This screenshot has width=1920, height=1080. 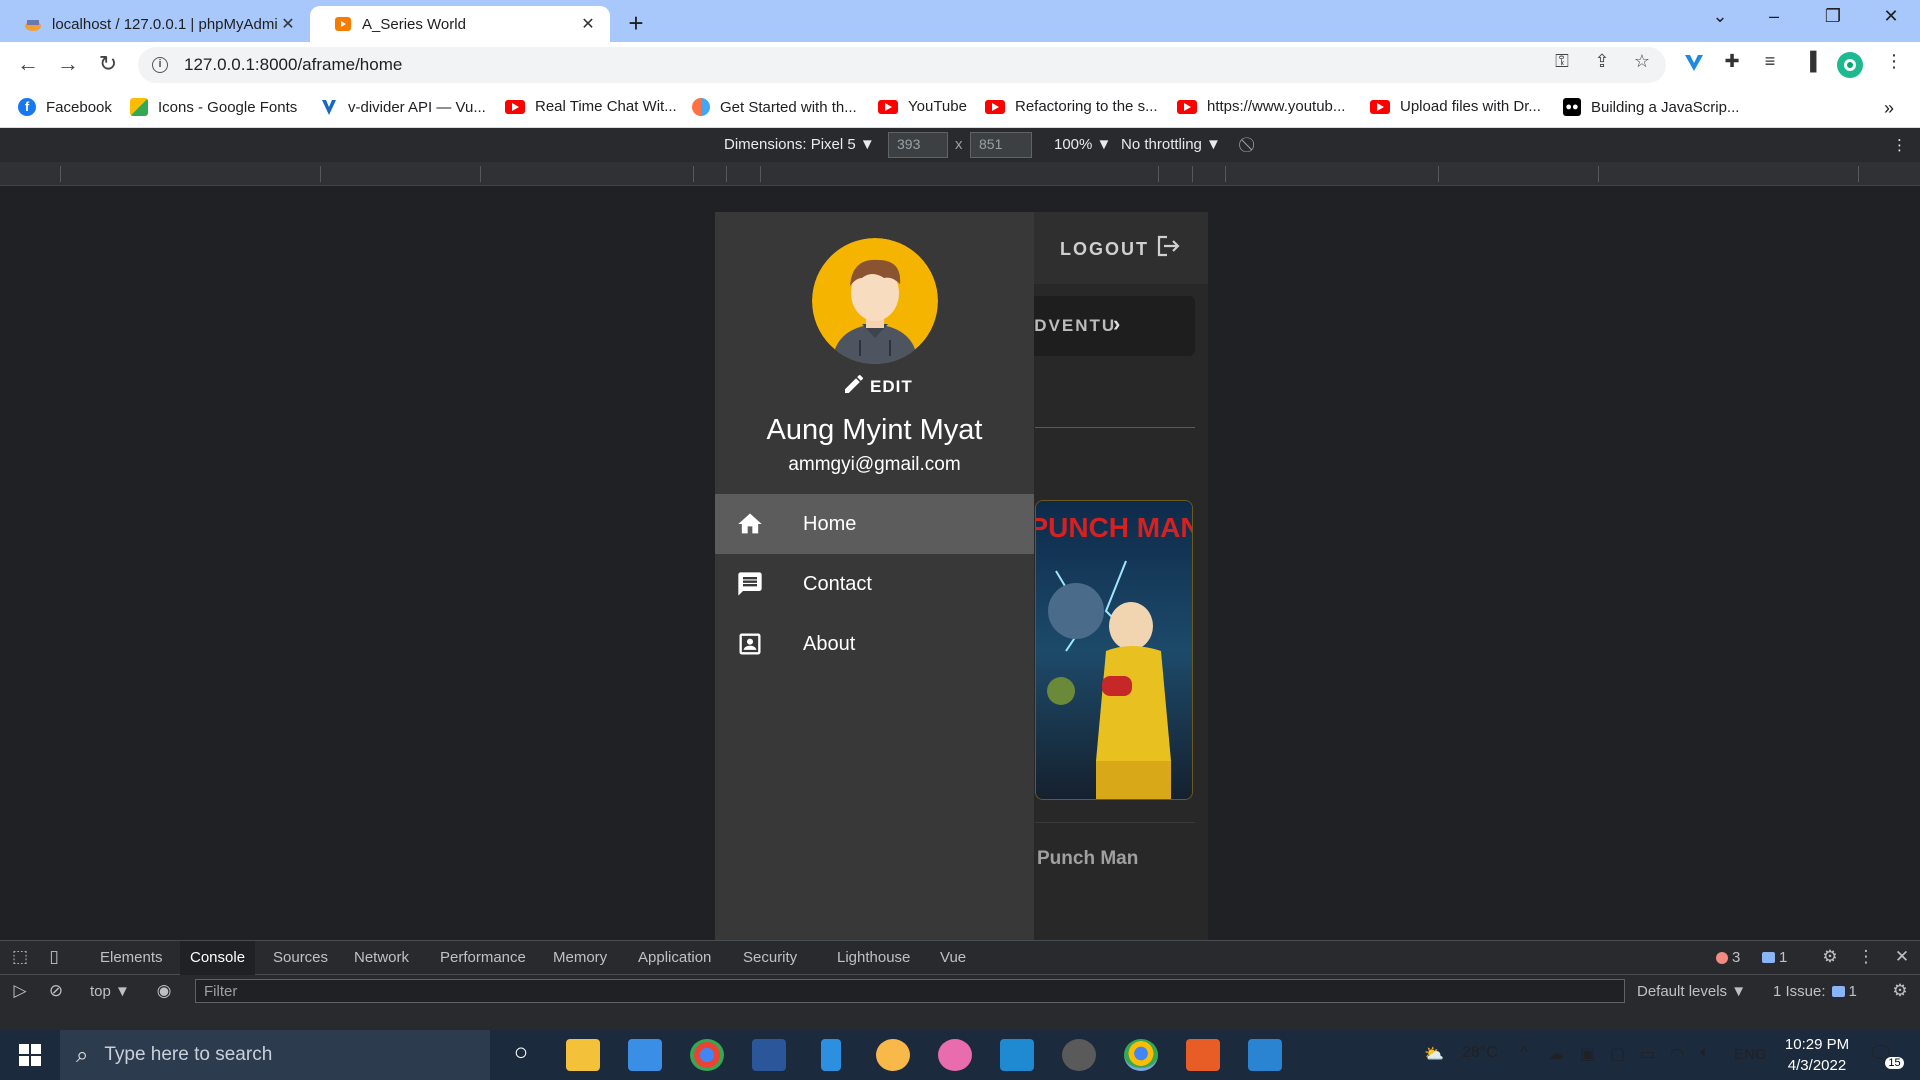 I want to click on series-poster: PUNCH MAN, so click(x=1114, y=650).